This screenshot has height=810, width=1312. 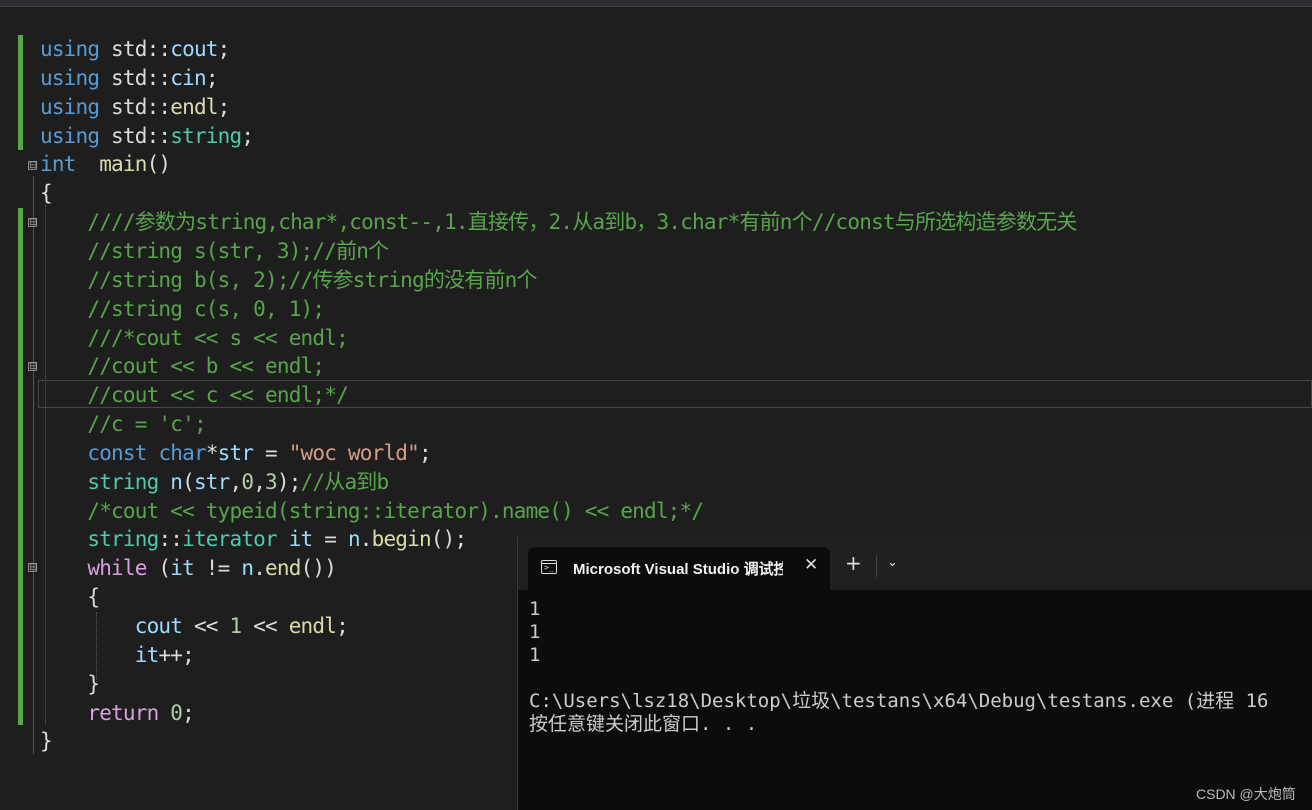 I want to click on code-token: ., so click(x=259, y=568).